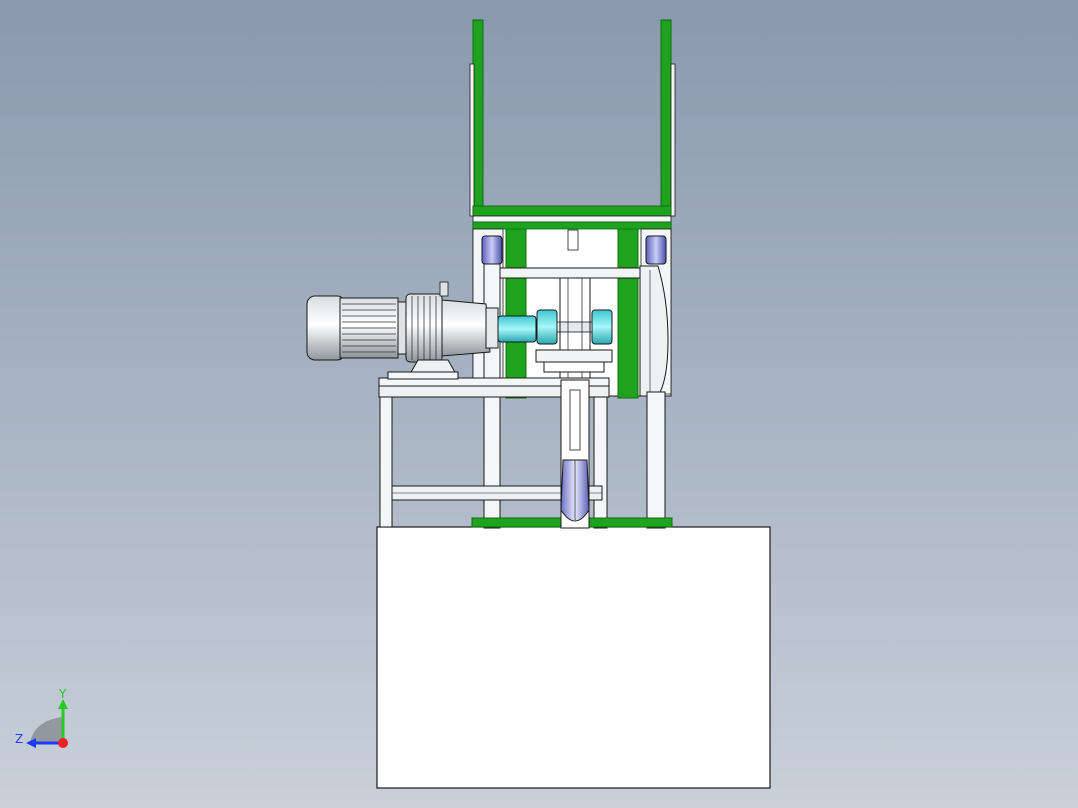  Describe the element at coordinates (62, 694) in the screenshot. I see `y-axis-label: Y` at that location.